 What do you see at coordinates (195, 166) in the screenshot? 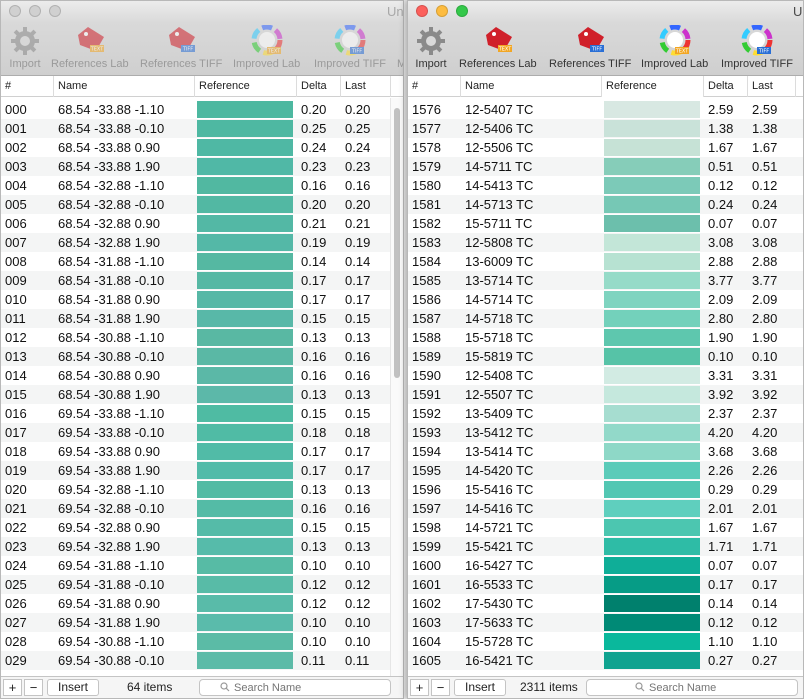
I see `table-row: 003 68.54 -33.88 1.90 0.23 0.23` at bounding box center [195, 166].